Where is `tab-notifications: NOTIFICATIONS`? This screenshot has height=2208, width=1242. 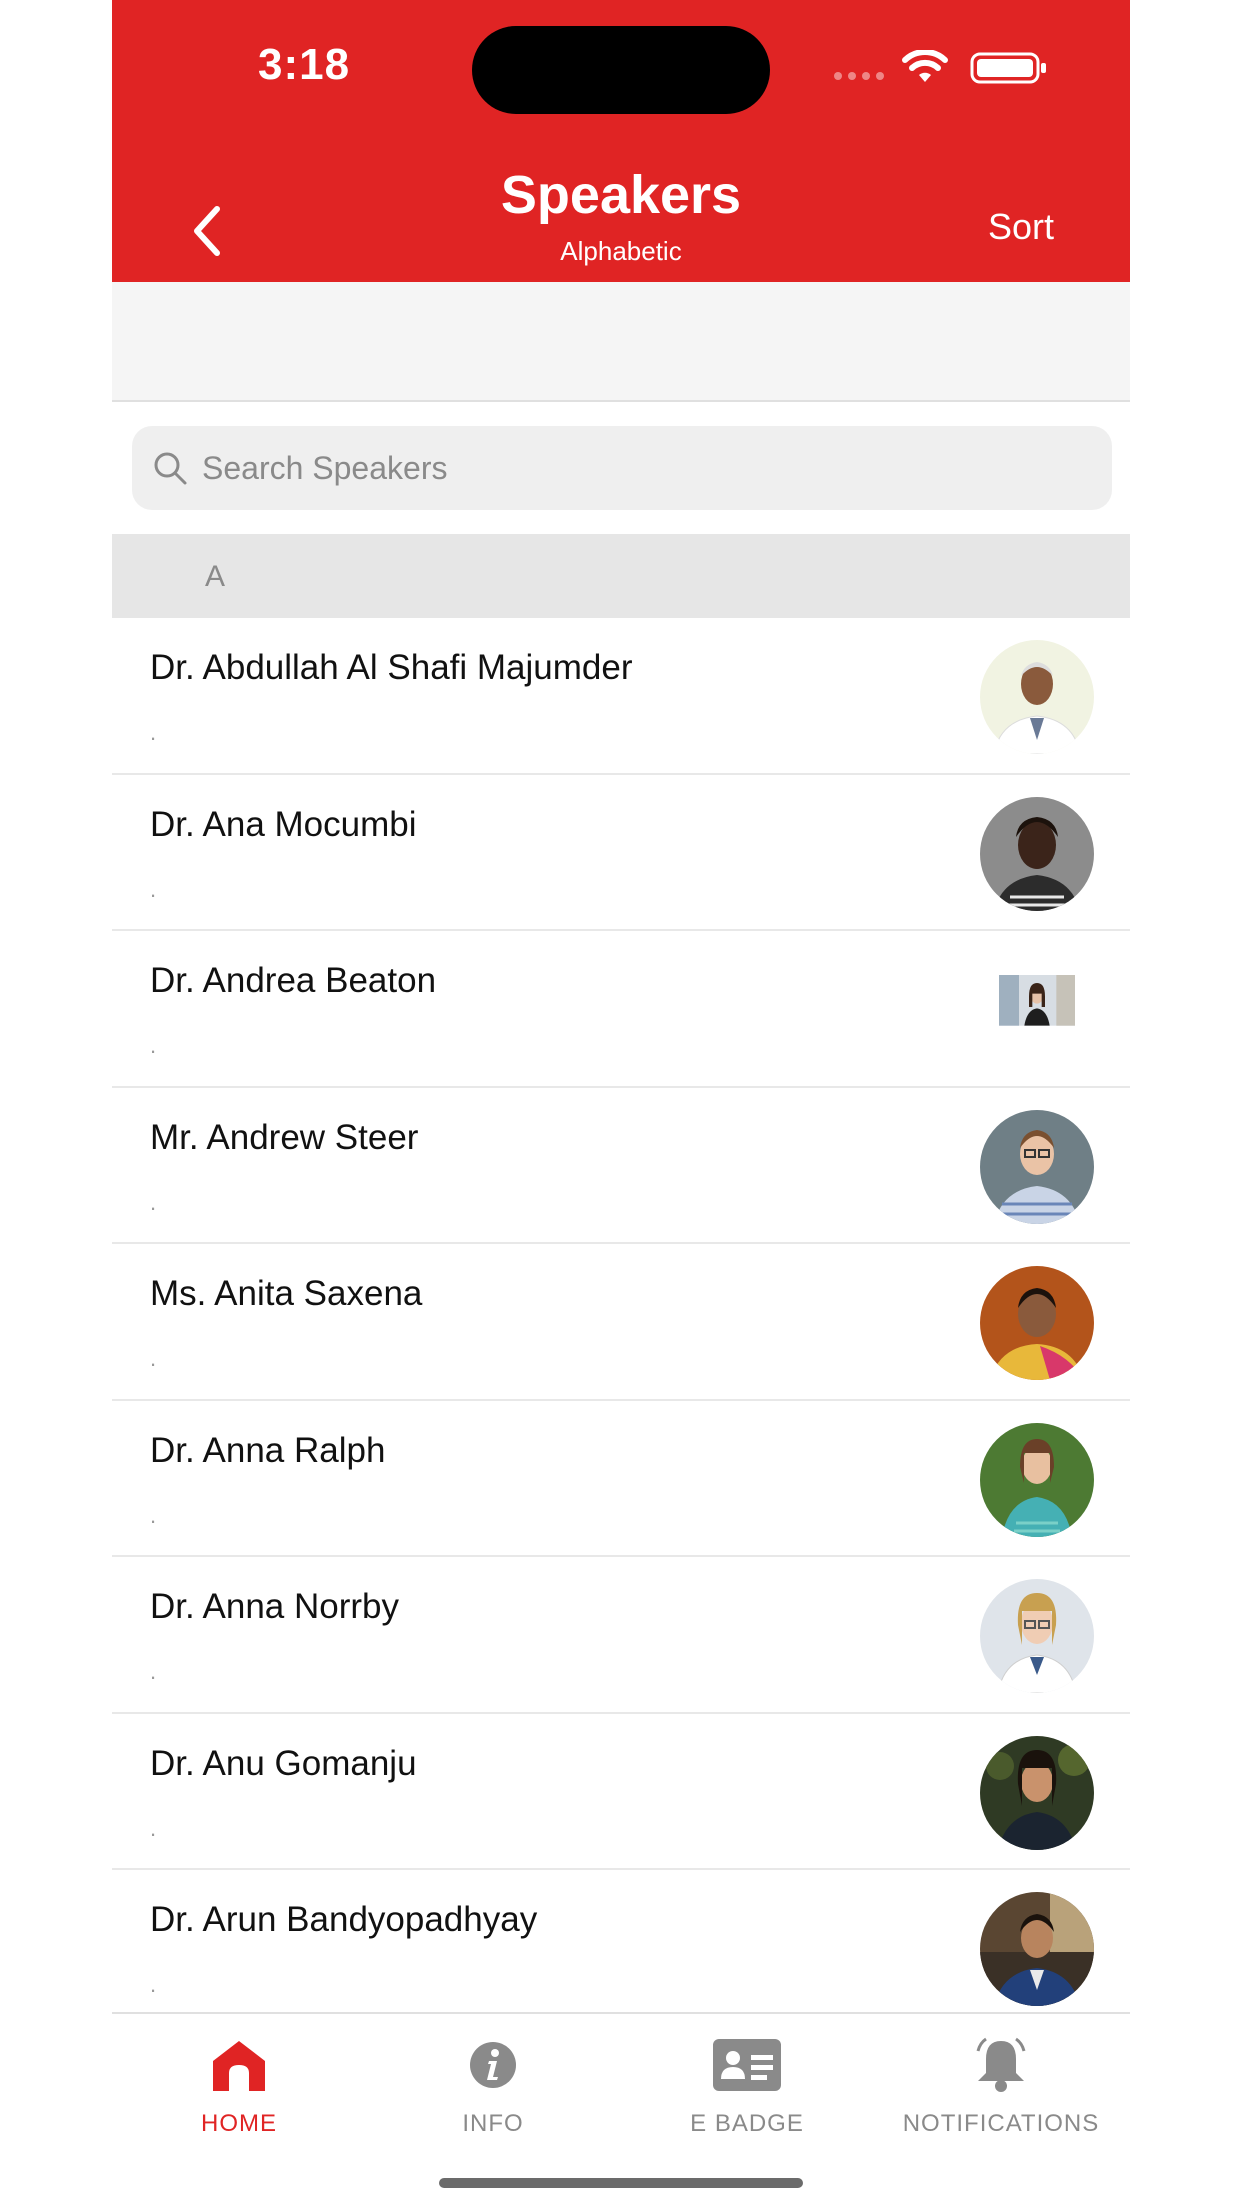 tab-notifications: NOTIFICATIONS is located at coordinates (1001, 2079).